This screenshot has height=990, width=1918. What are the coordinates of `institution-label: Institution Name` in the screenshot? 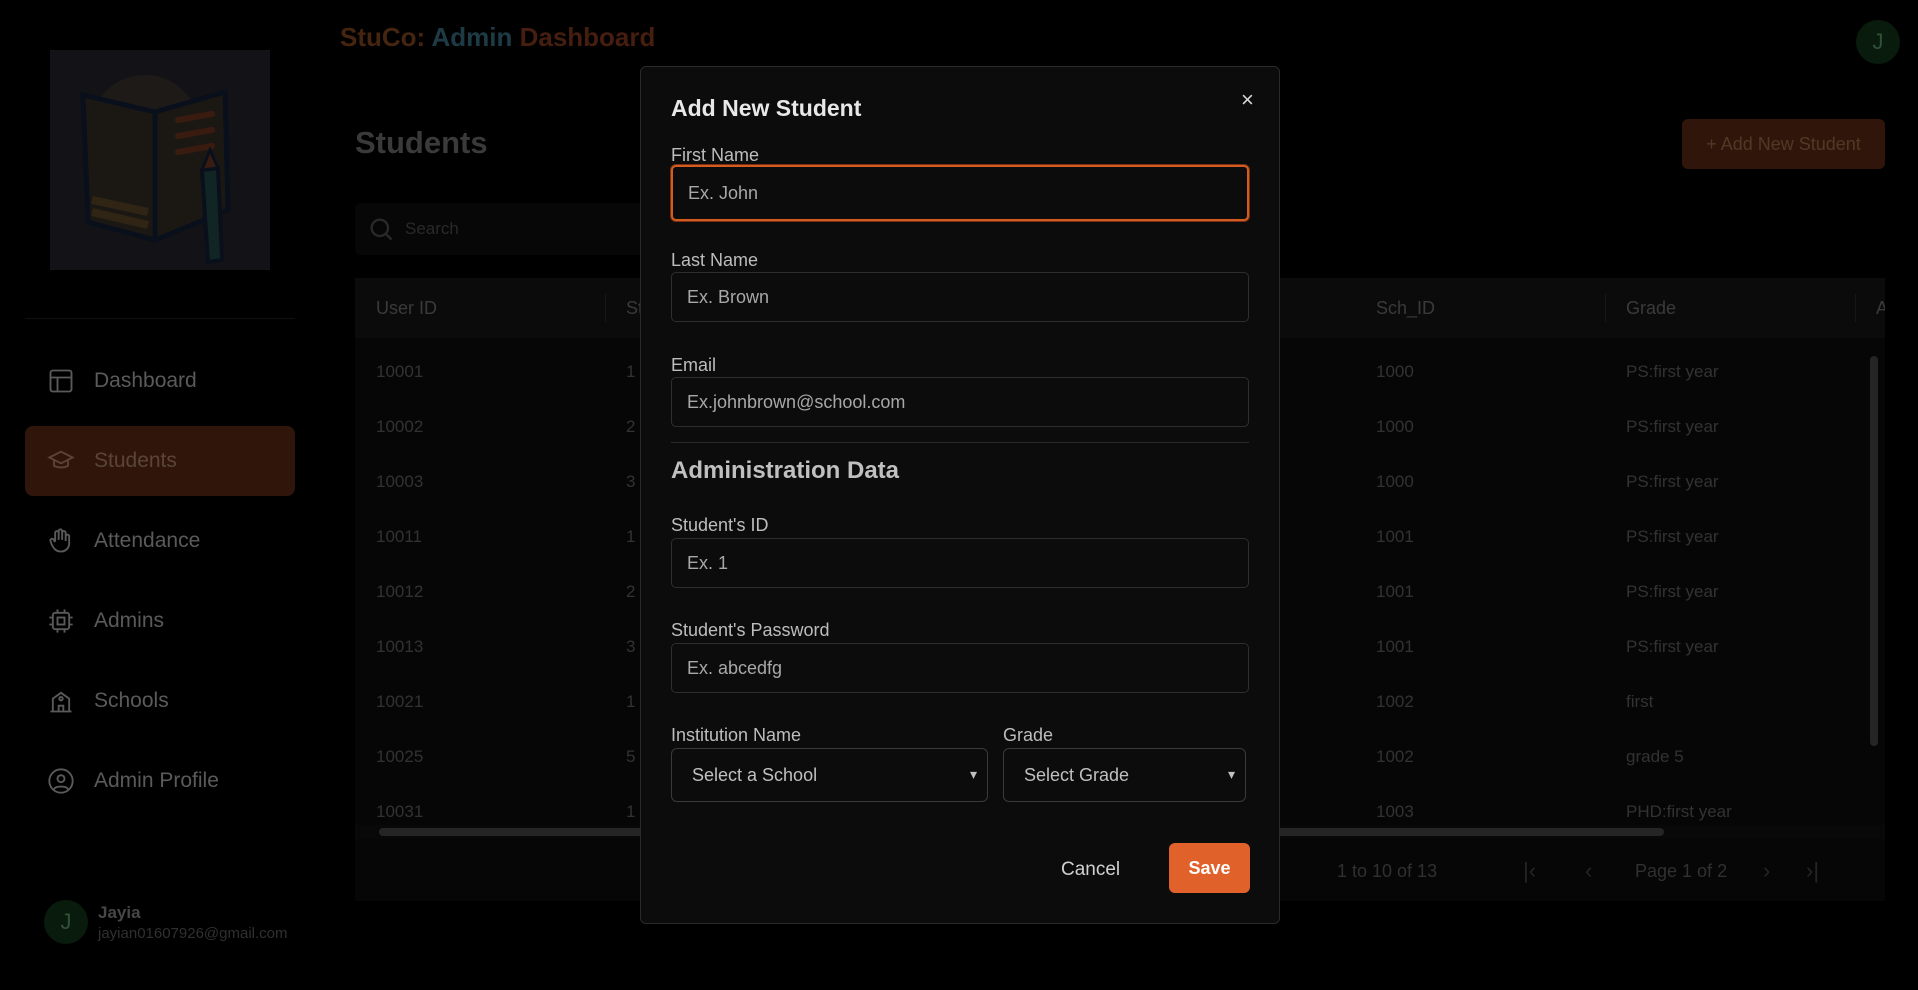 It's located at (736, 735).